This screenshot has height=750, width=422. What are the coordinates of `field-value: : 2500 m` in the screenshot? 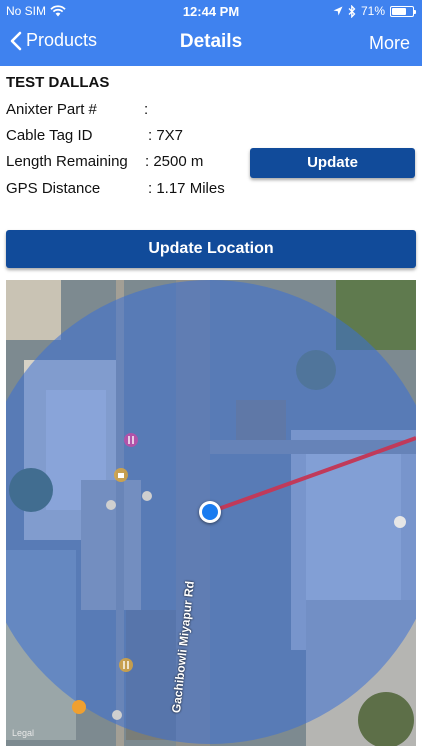 It's located at (174, 161).